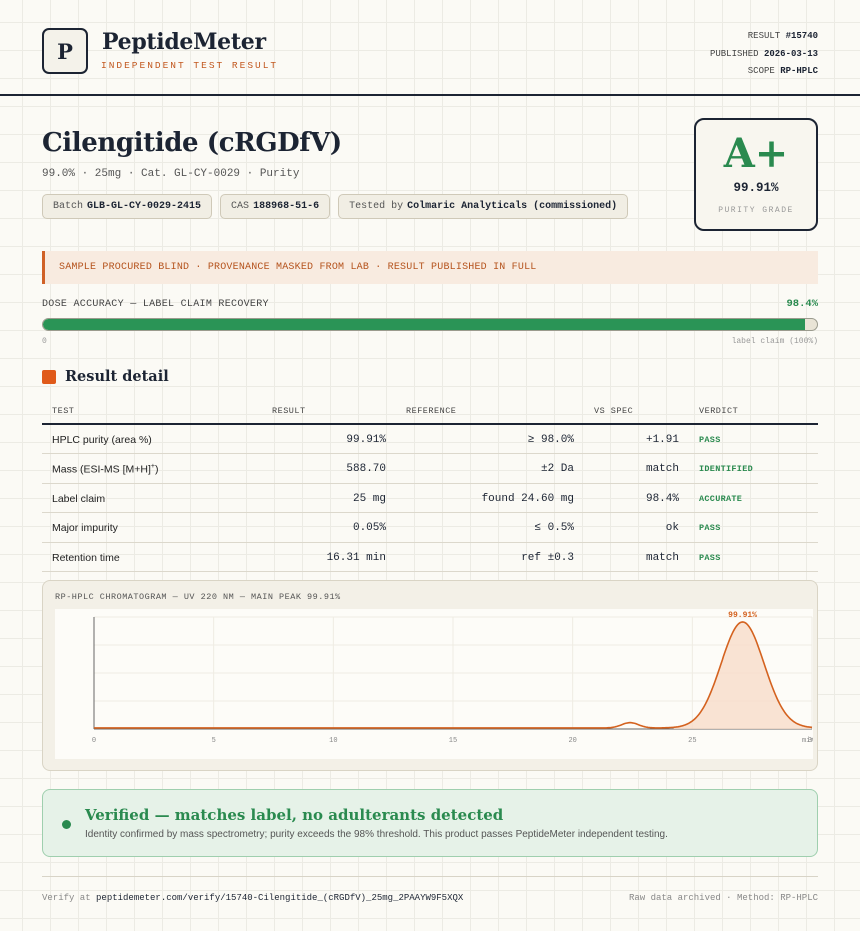 This screenshot has width=860, height=931. Describe the element at coordinates (289, 411) in the screenshot. I see `header-result: RESULT` at that location.